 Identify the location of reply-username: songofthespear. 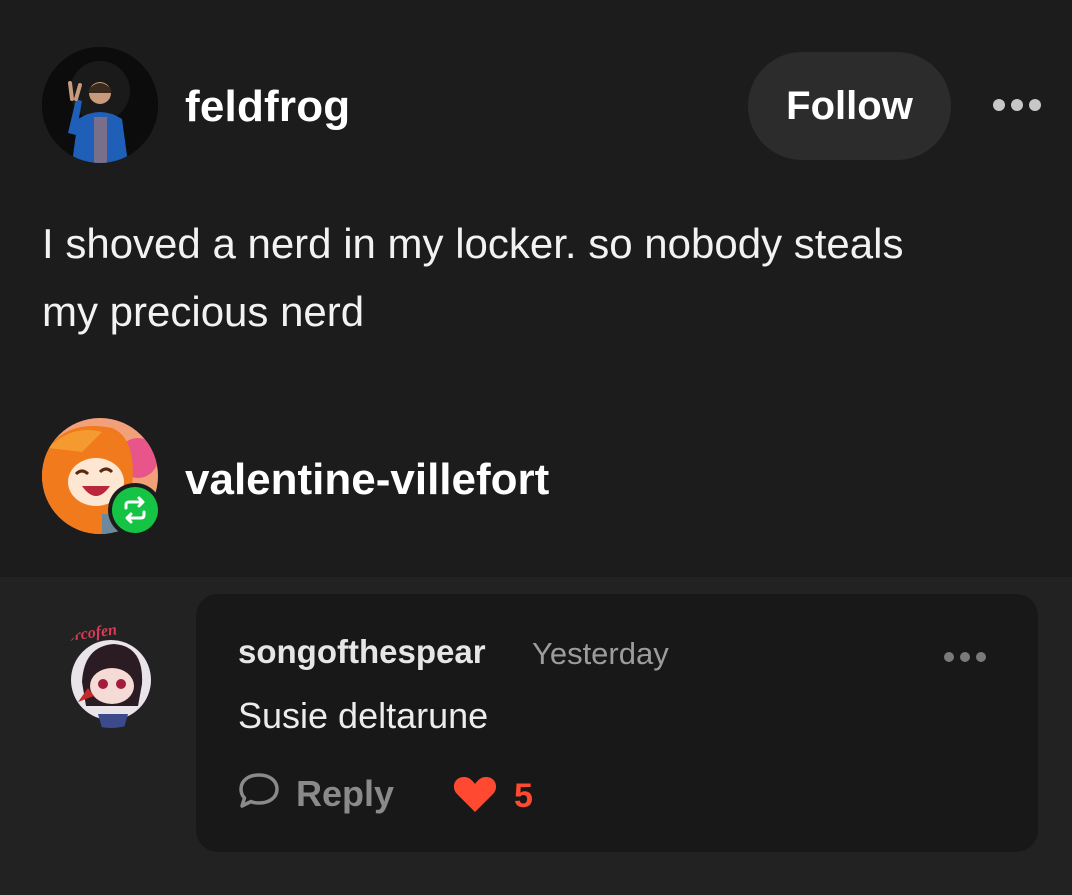
(362, 652).